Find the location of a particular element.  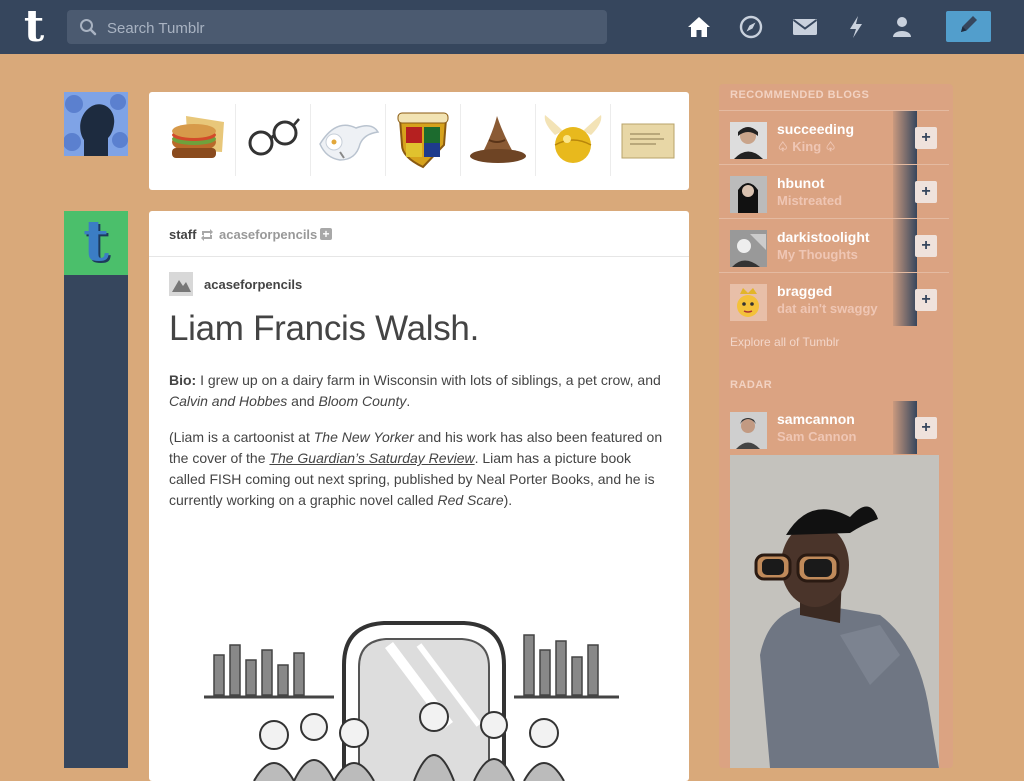

hogwarts-crest-icon is located at coordinates (423, 140).